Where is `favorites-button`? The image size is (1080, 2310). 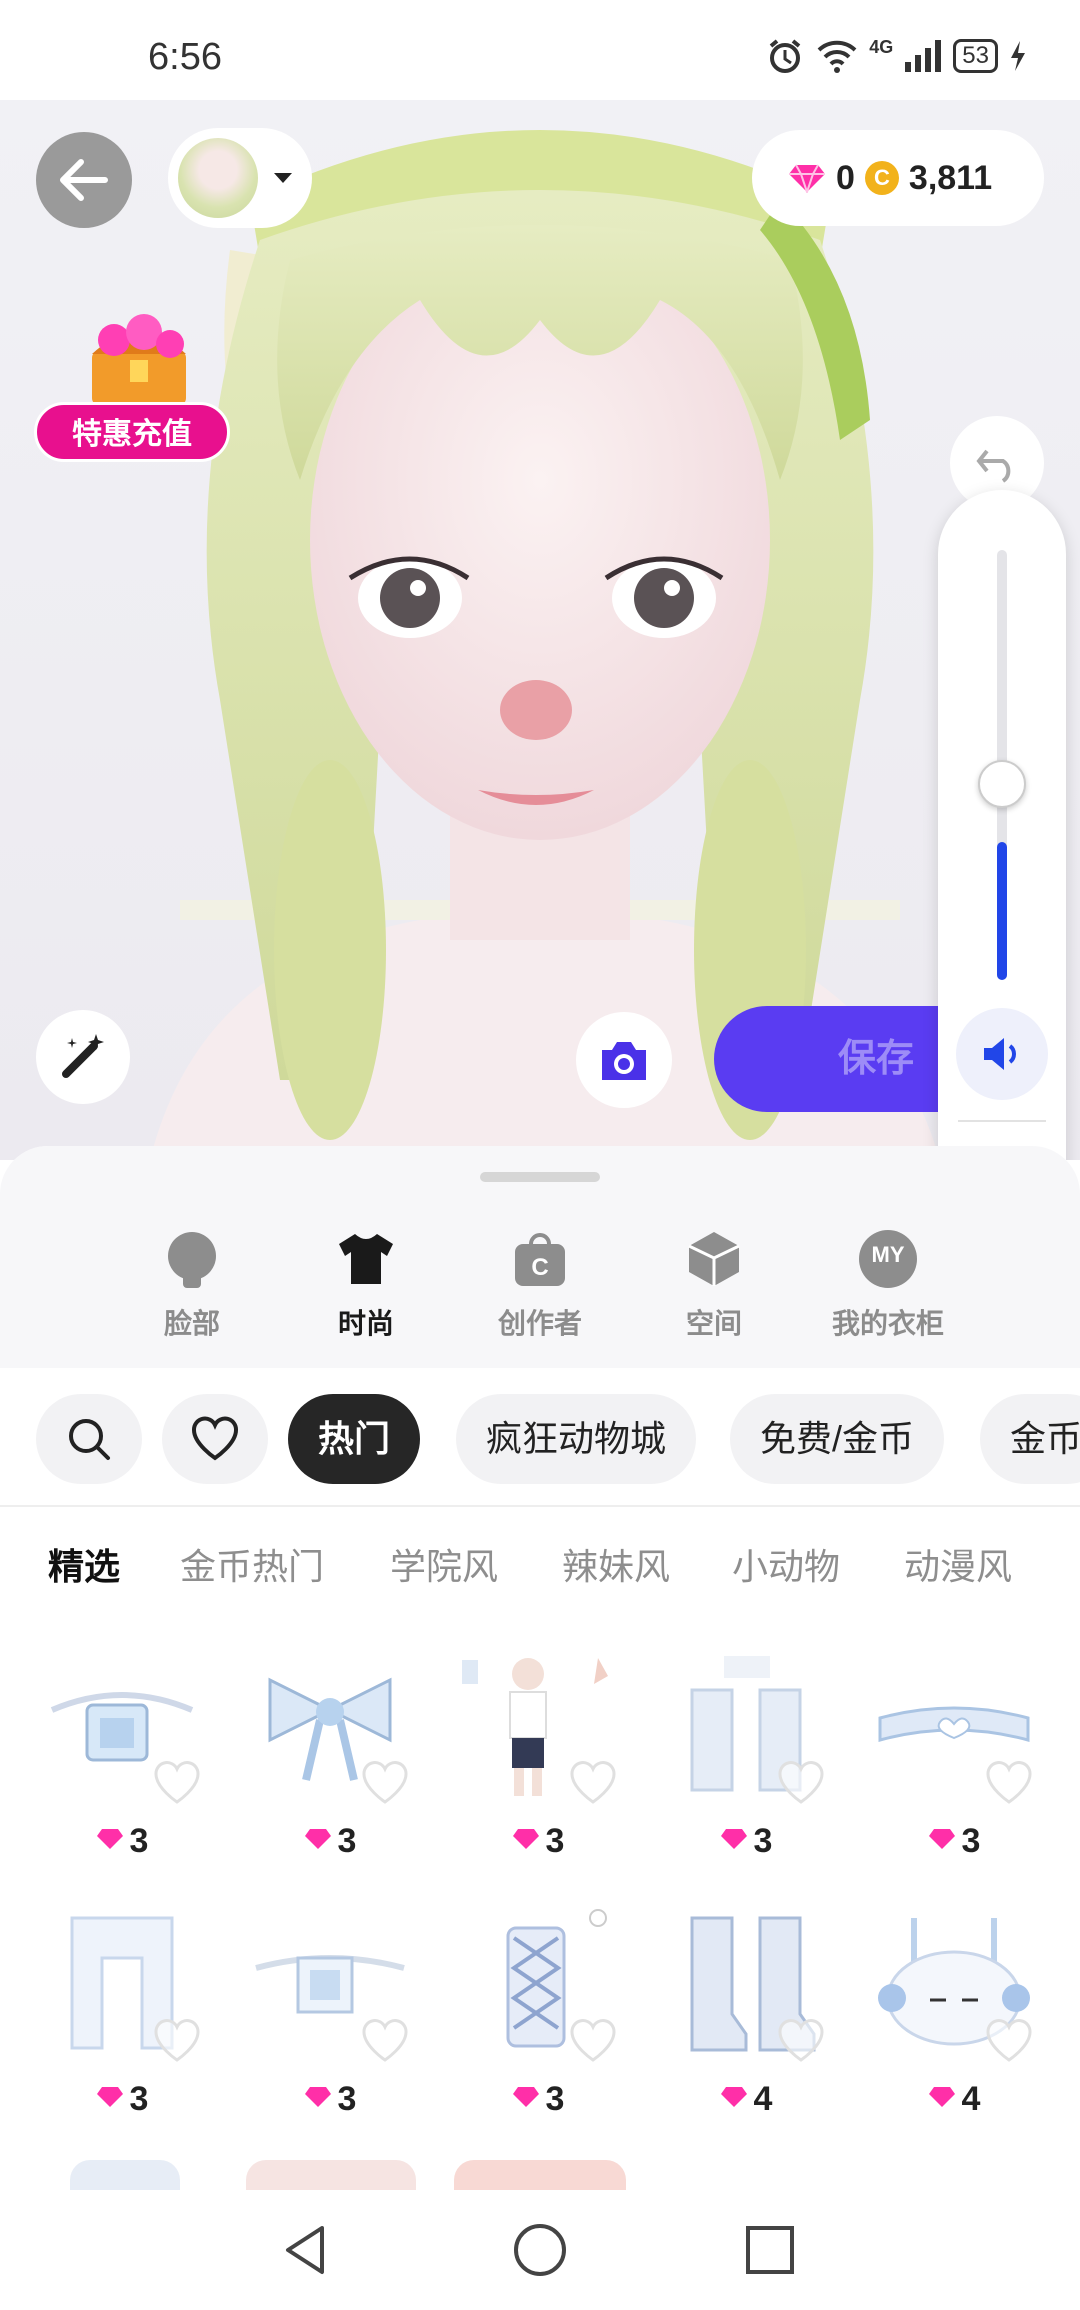 favorites-button is located at coordinates (215, 1439).